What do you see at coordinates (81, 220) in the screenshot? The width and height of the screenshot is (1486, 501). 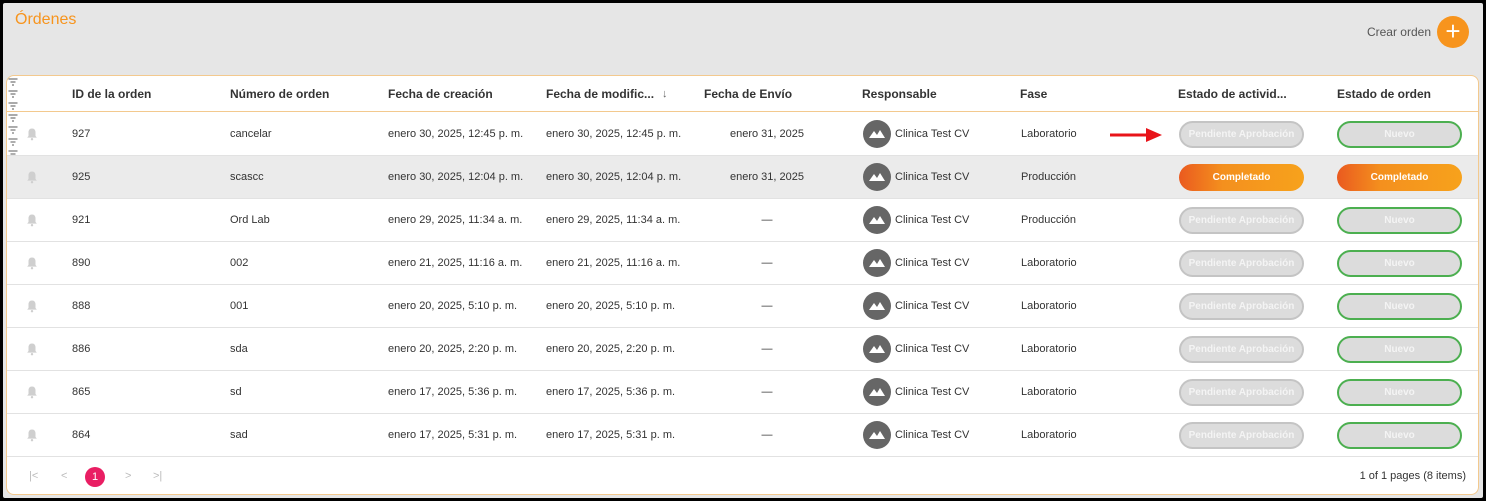 I see `order-id: 921` at bounding box center [81, 220].